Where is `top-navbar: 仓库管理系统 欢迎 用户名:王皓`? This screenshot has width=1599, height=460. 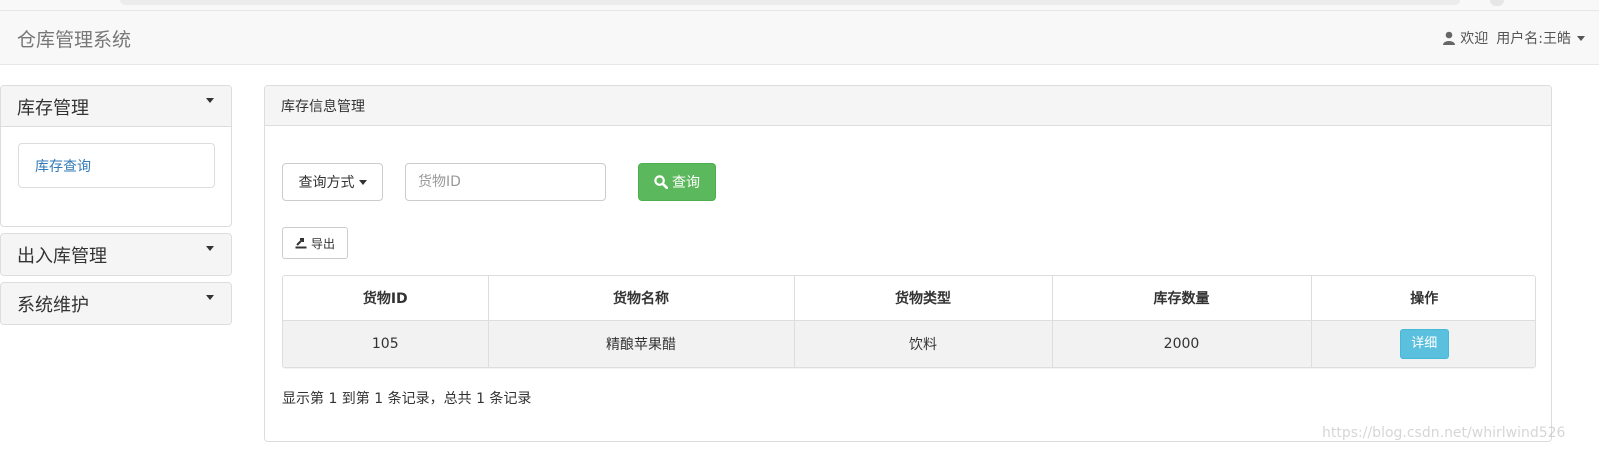 top-navbar: 仓库管理系统 欢迎 用户名:王皓 is located at coordinates (799, 37).